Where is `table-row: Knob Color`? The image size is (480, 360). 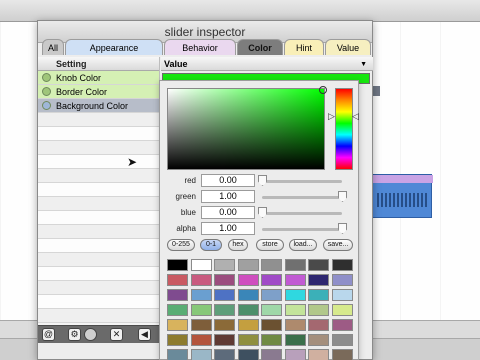
table-row: Knob Color is located at coordinates (98, 78).